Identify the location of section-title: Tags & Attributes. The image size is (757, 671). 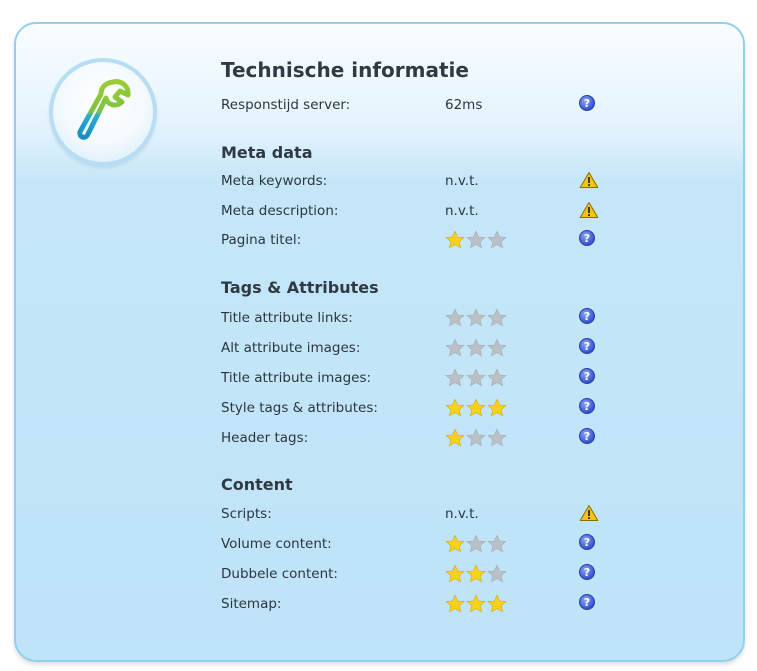
(300, 287).